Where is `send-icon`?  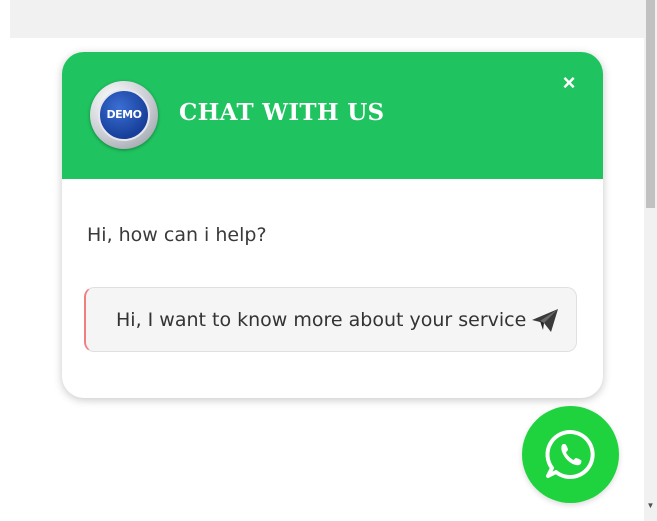
send-icon is located at coordinates (545, 320).